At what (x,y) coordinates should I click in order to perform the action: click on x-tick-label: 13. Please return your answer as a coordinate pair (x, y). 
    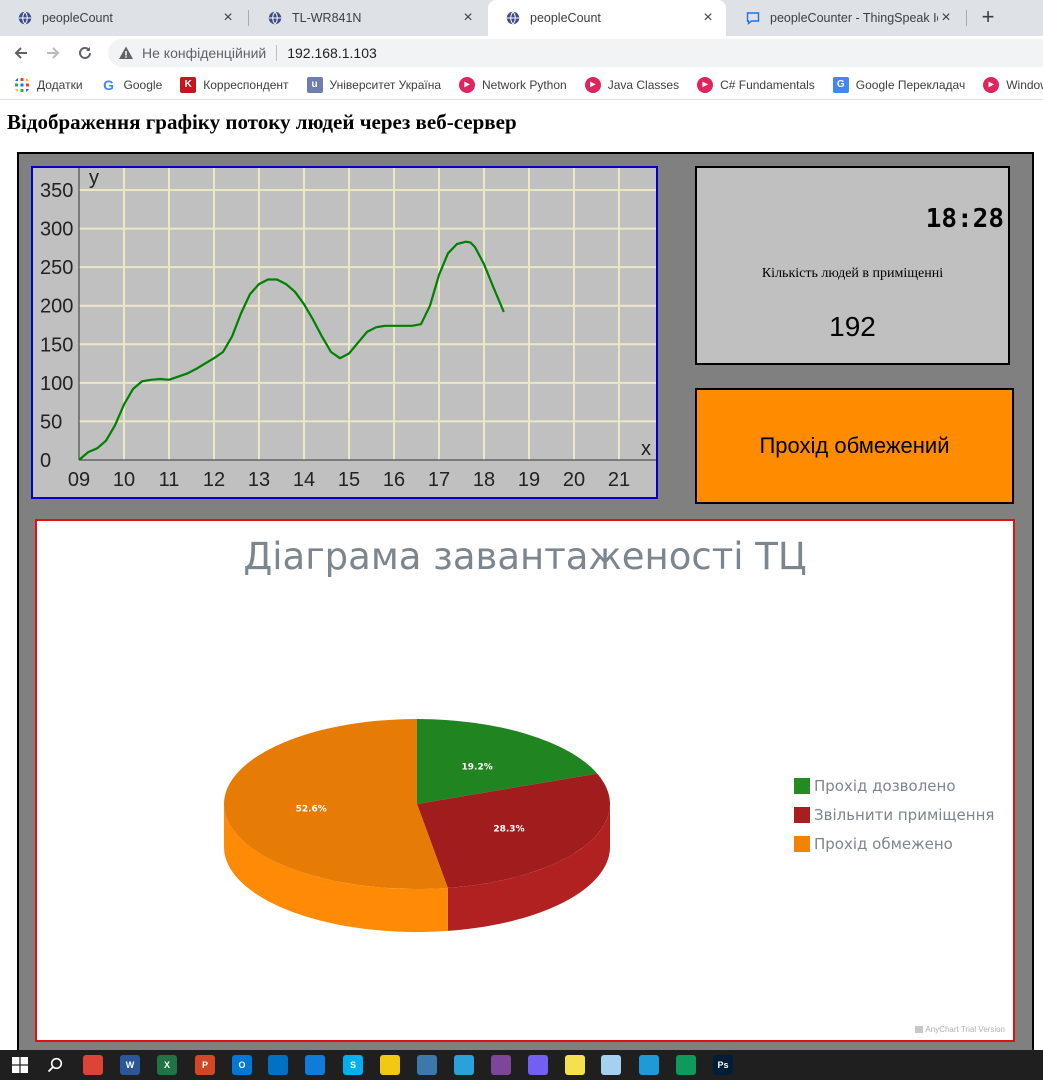
    Looking at the image, I should click on (259, 480).